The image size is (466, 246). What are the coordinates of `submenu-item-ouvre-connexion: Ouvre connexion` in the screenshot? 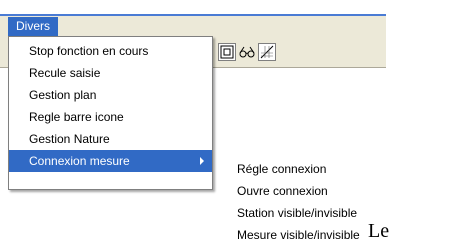 It's located at (290, 191).